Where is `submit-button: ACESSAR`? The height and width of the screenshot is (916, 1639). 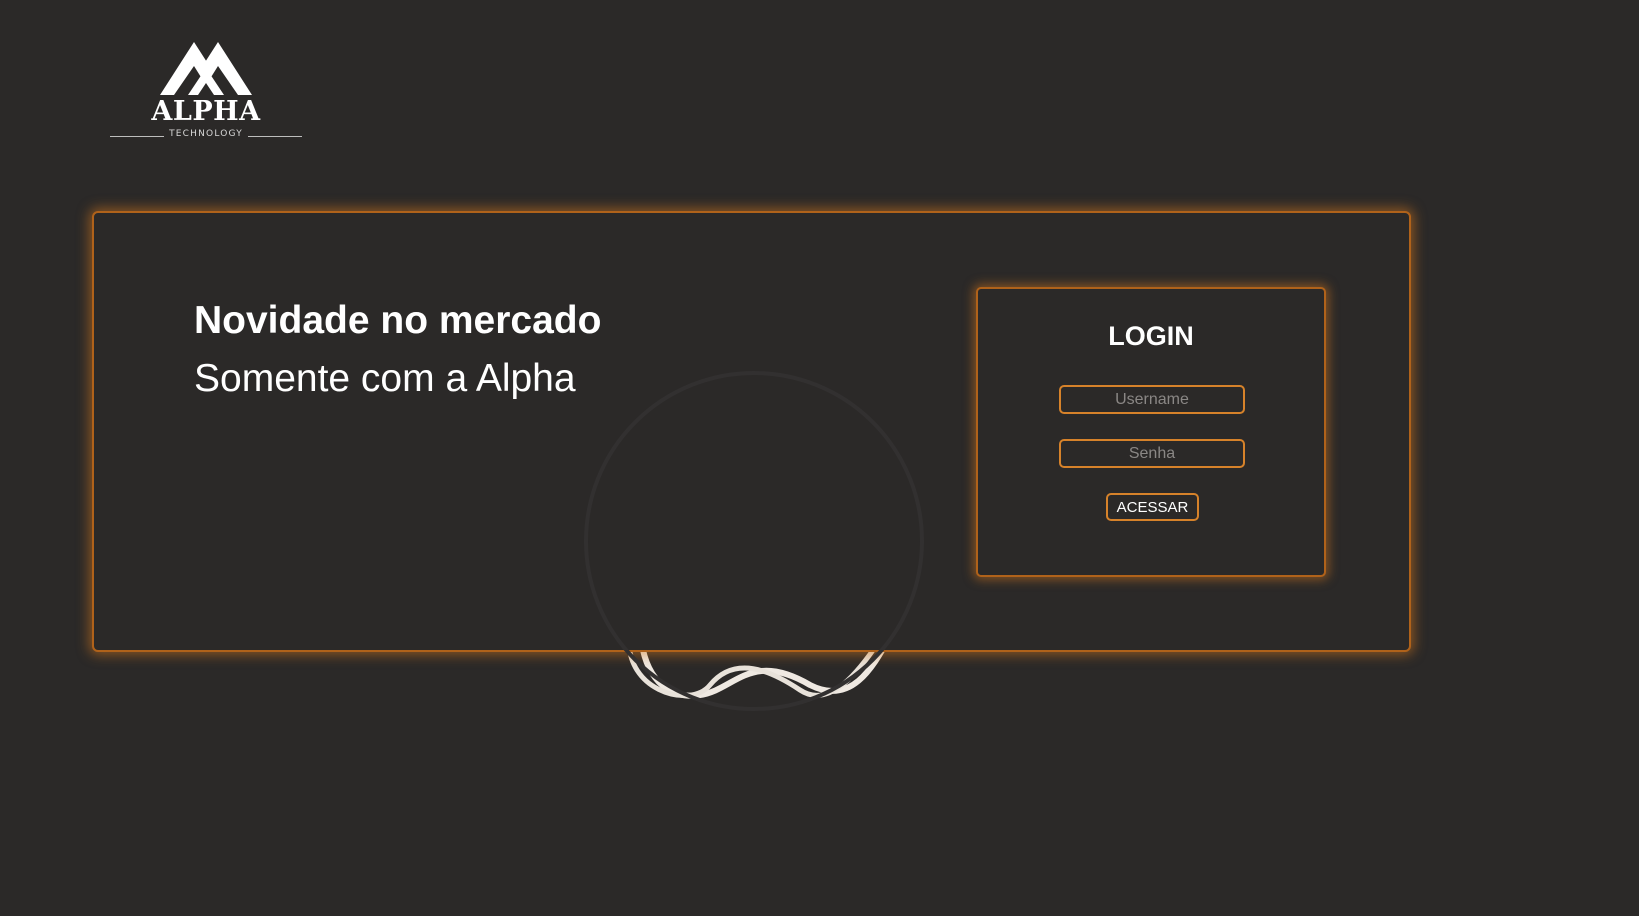 submit-button: ACESSAR is located at coordinates (1152, 507).